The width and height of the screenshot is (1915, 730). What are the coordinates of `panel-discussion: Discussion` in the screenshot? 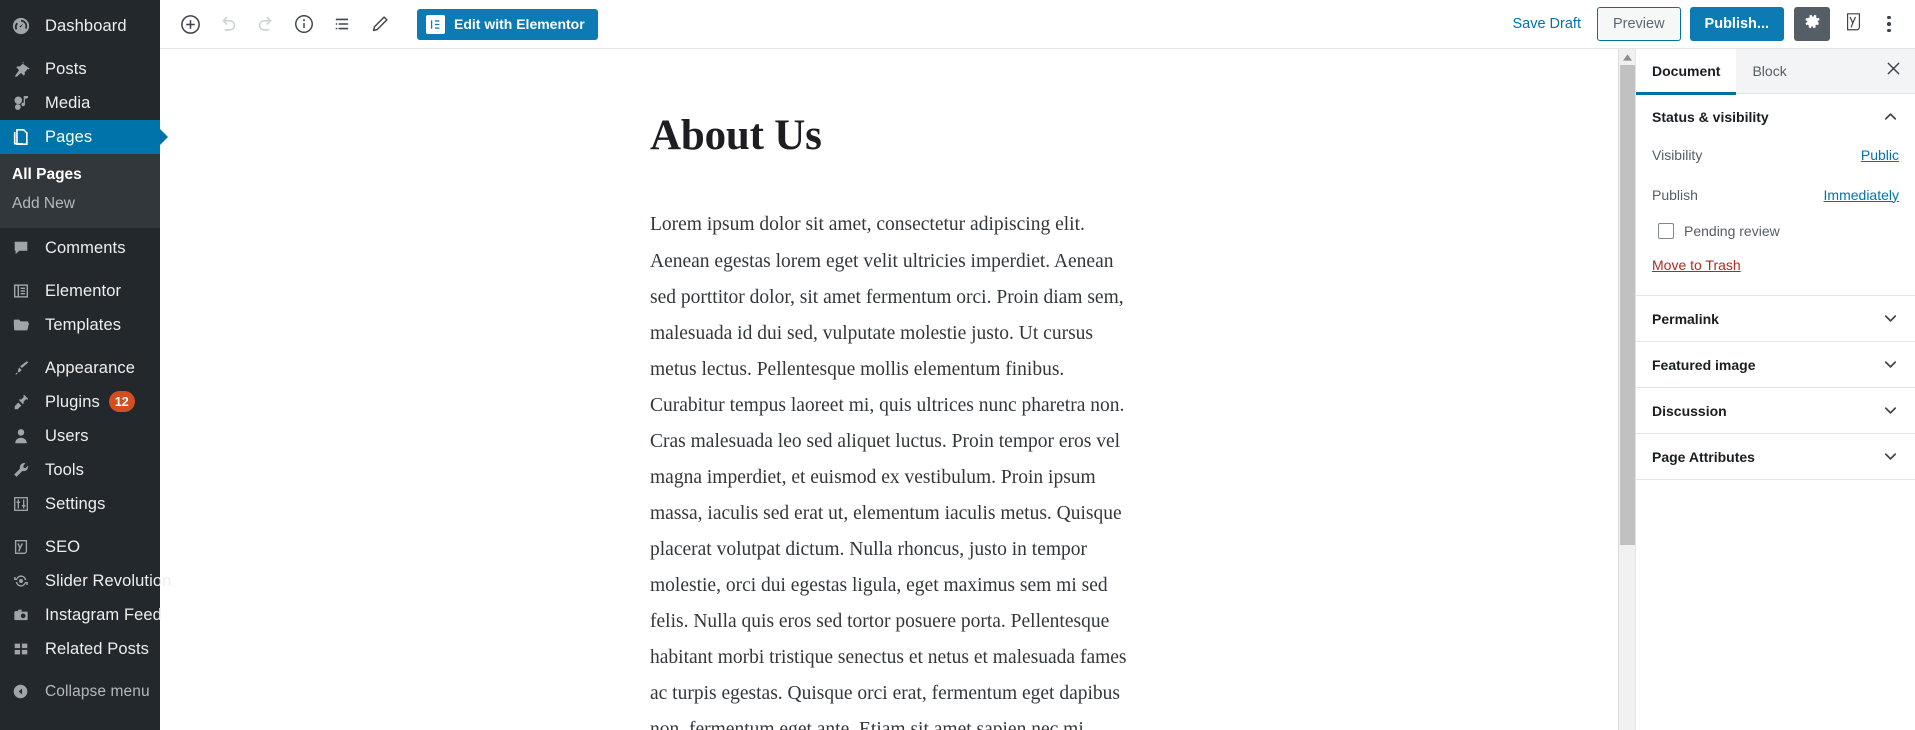 It's located at (1775, 411).